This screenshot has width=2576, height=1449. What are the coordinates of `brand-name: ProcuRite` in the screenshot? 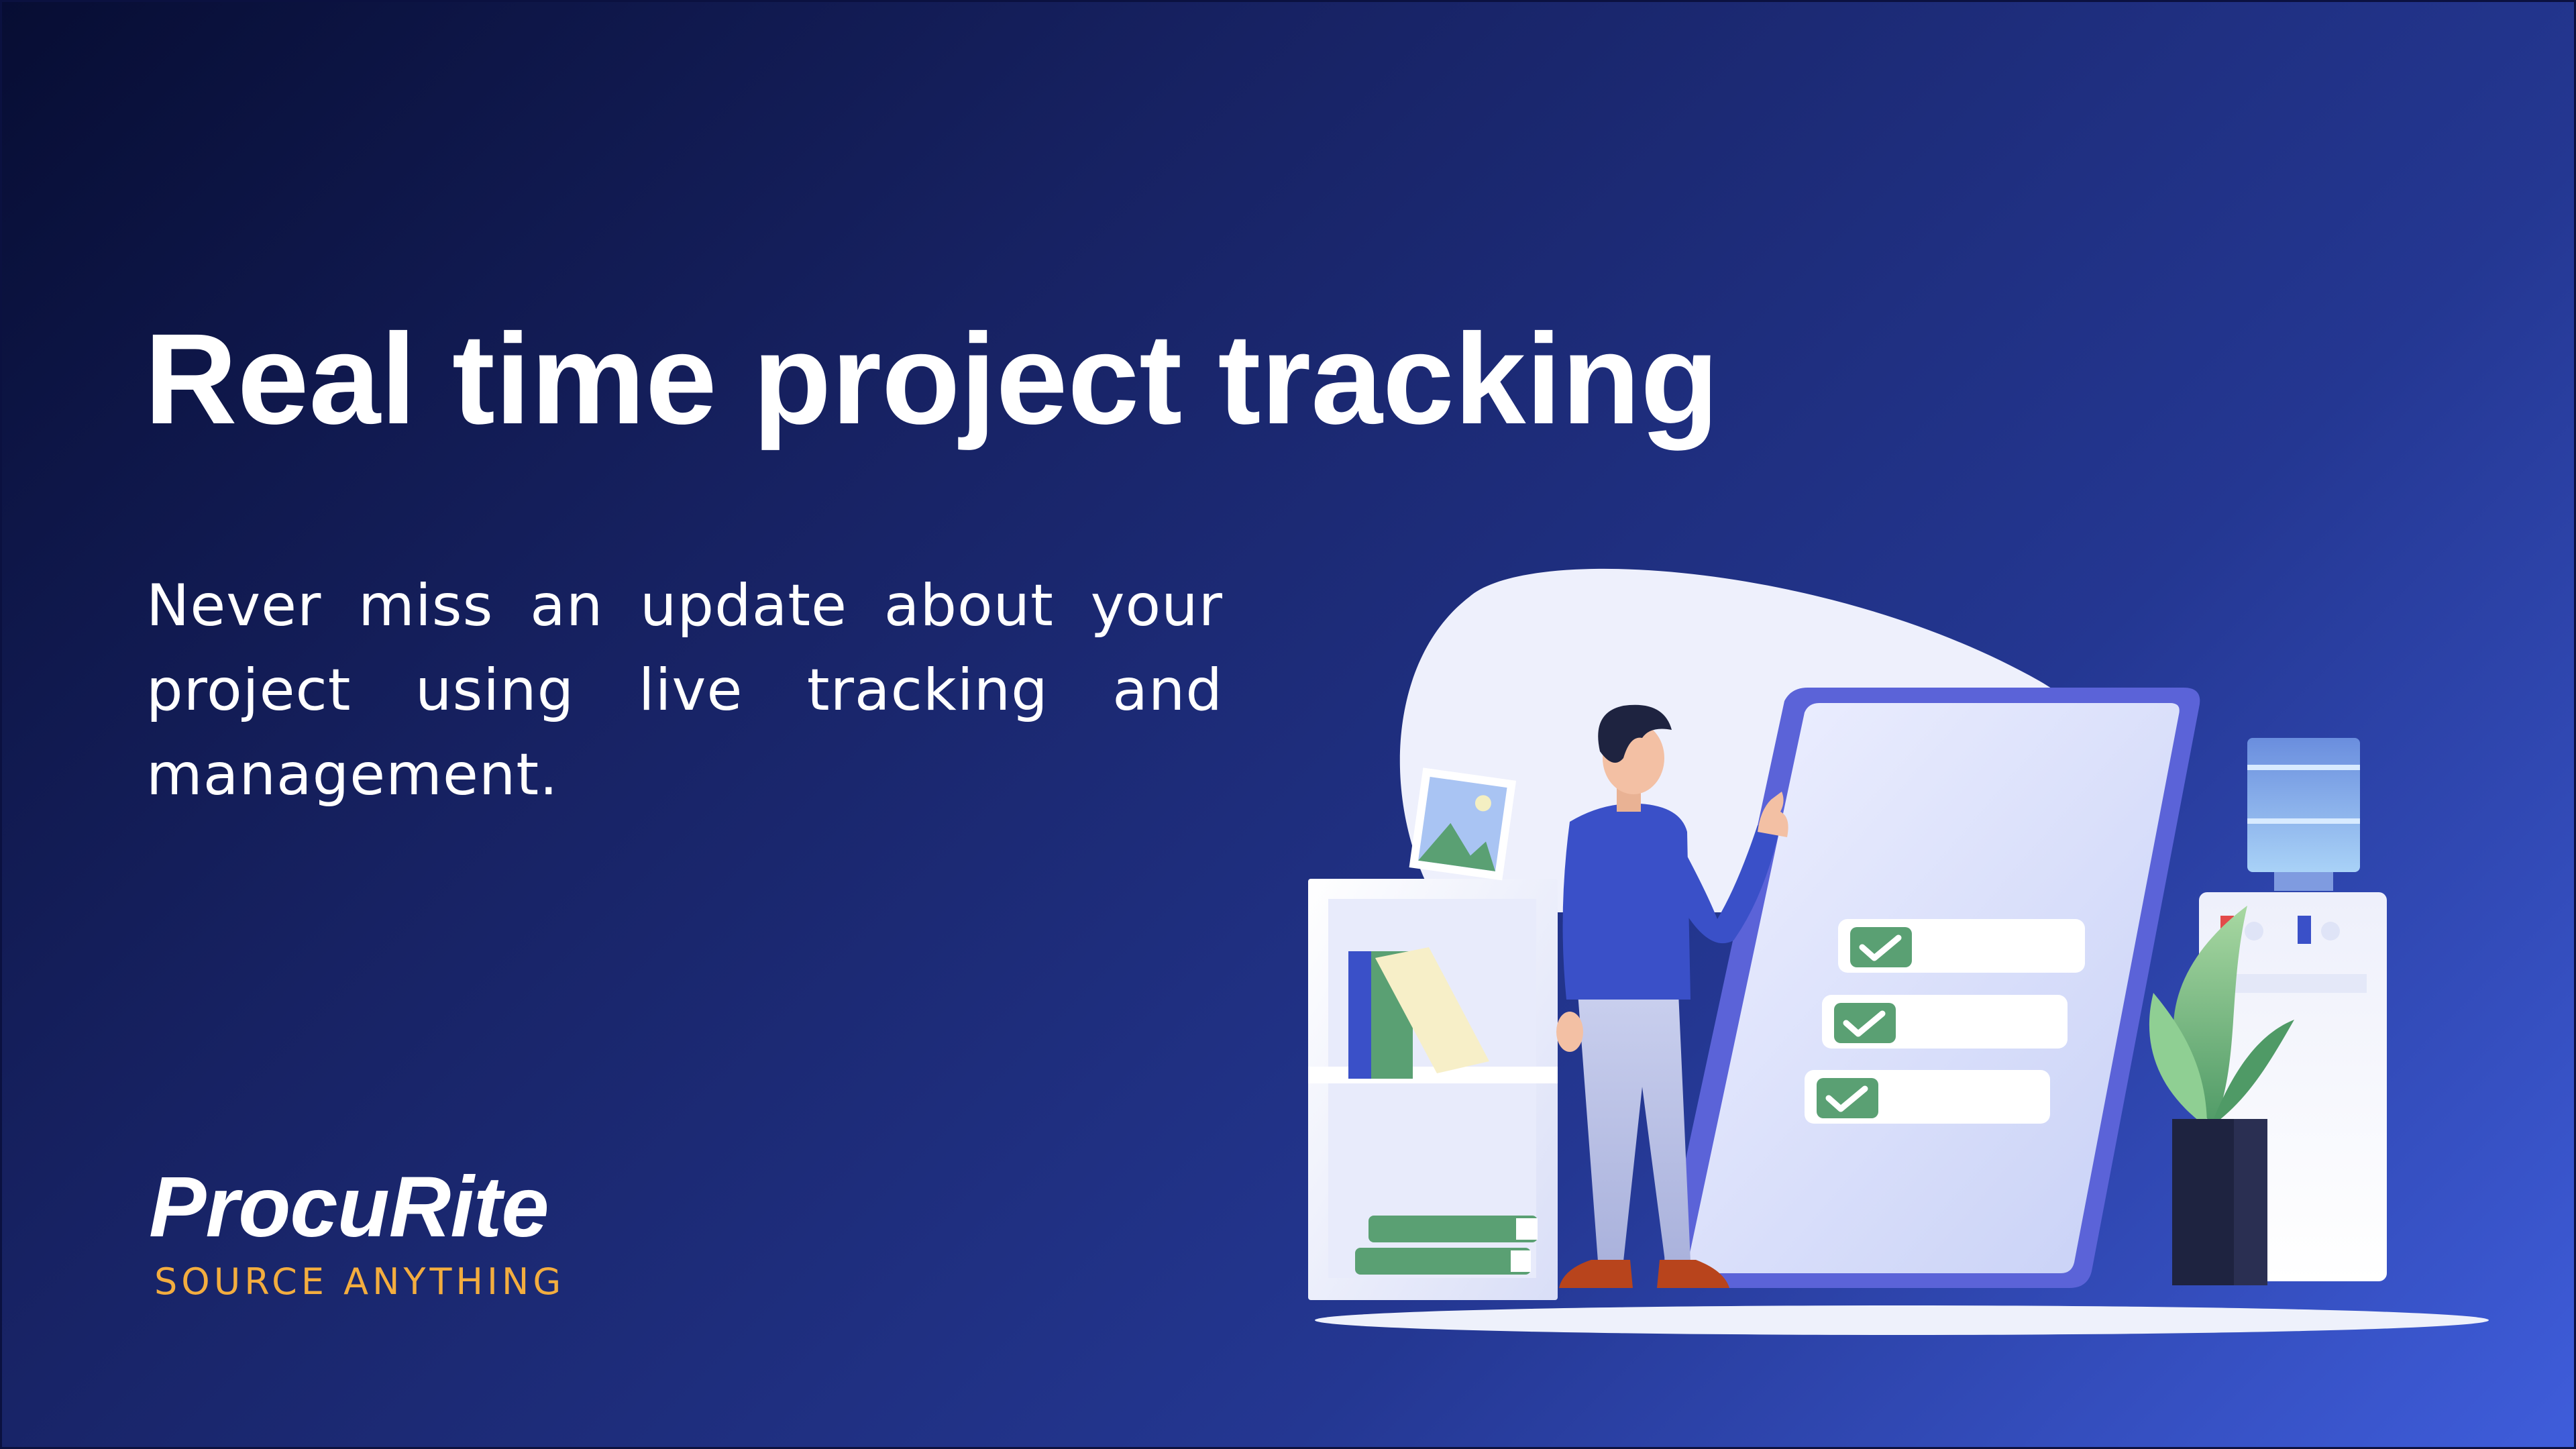 It's located at (349, 1207).